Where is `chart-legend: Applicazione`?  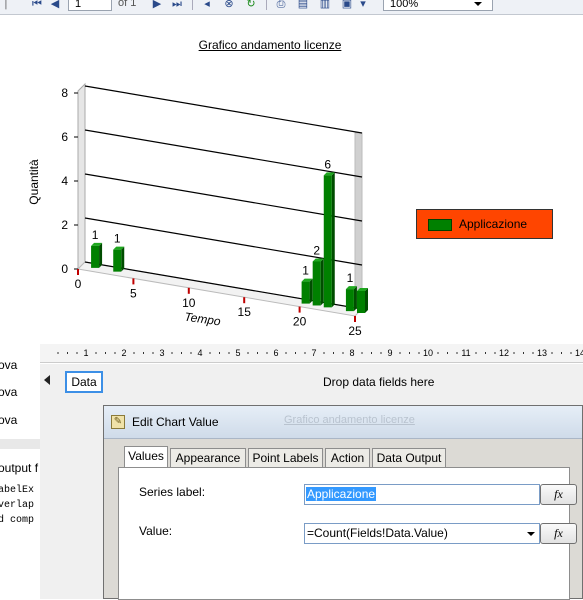
chart-legend: Applicazione is located at coordinates (484, 224).